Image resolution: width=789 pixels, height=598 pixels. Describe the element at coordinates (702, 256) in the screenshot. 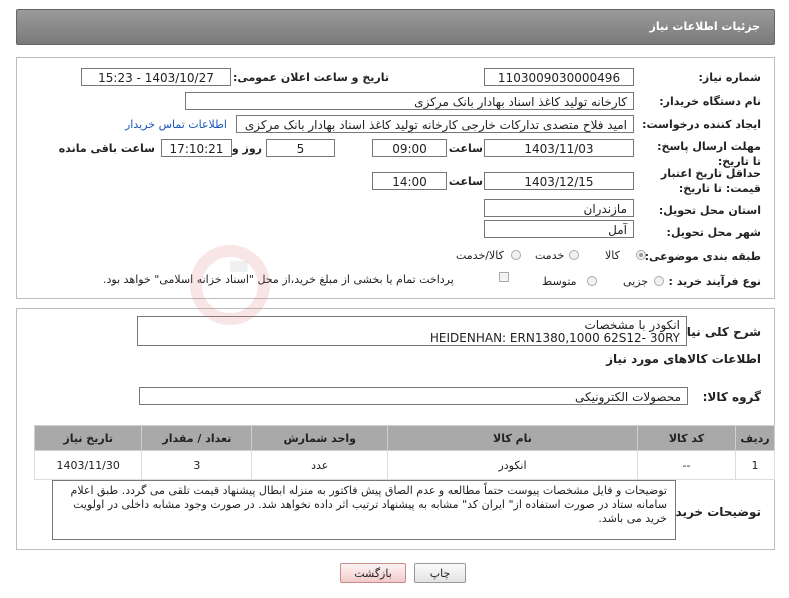

I see `category-label: طبقه بندی موضوعی:` at that location.